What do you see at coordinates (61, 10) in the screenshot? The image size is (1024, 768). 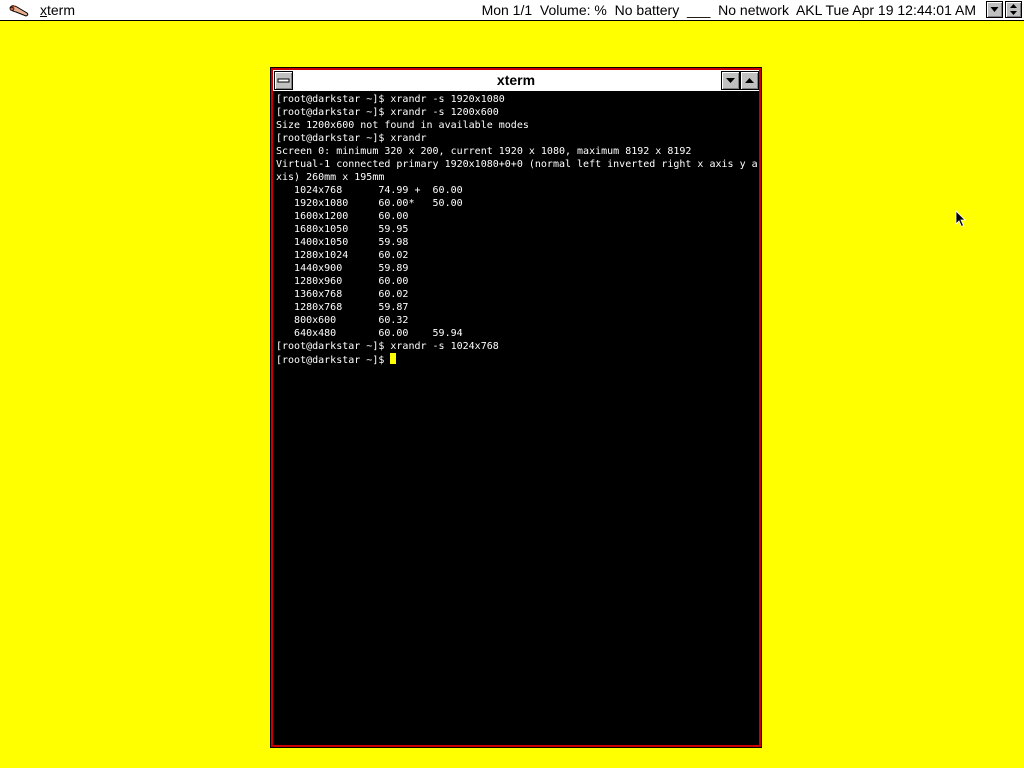 I see `app-menu-label: term` at bounding box center [61, 10].